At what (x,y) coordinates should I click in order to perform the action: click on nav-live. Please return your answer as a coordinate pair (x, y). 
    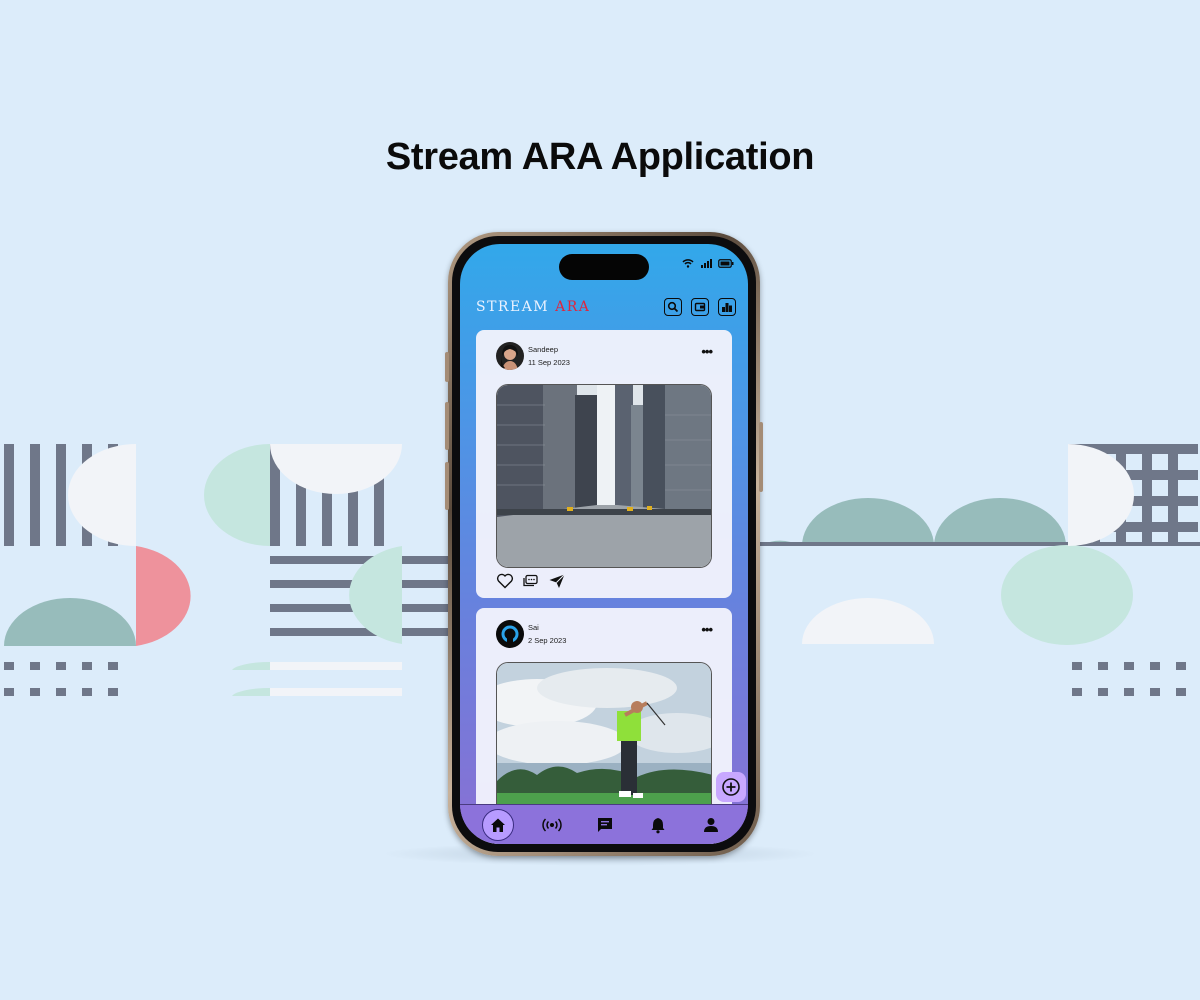
    Looking at the image, I should click on (552, 825).